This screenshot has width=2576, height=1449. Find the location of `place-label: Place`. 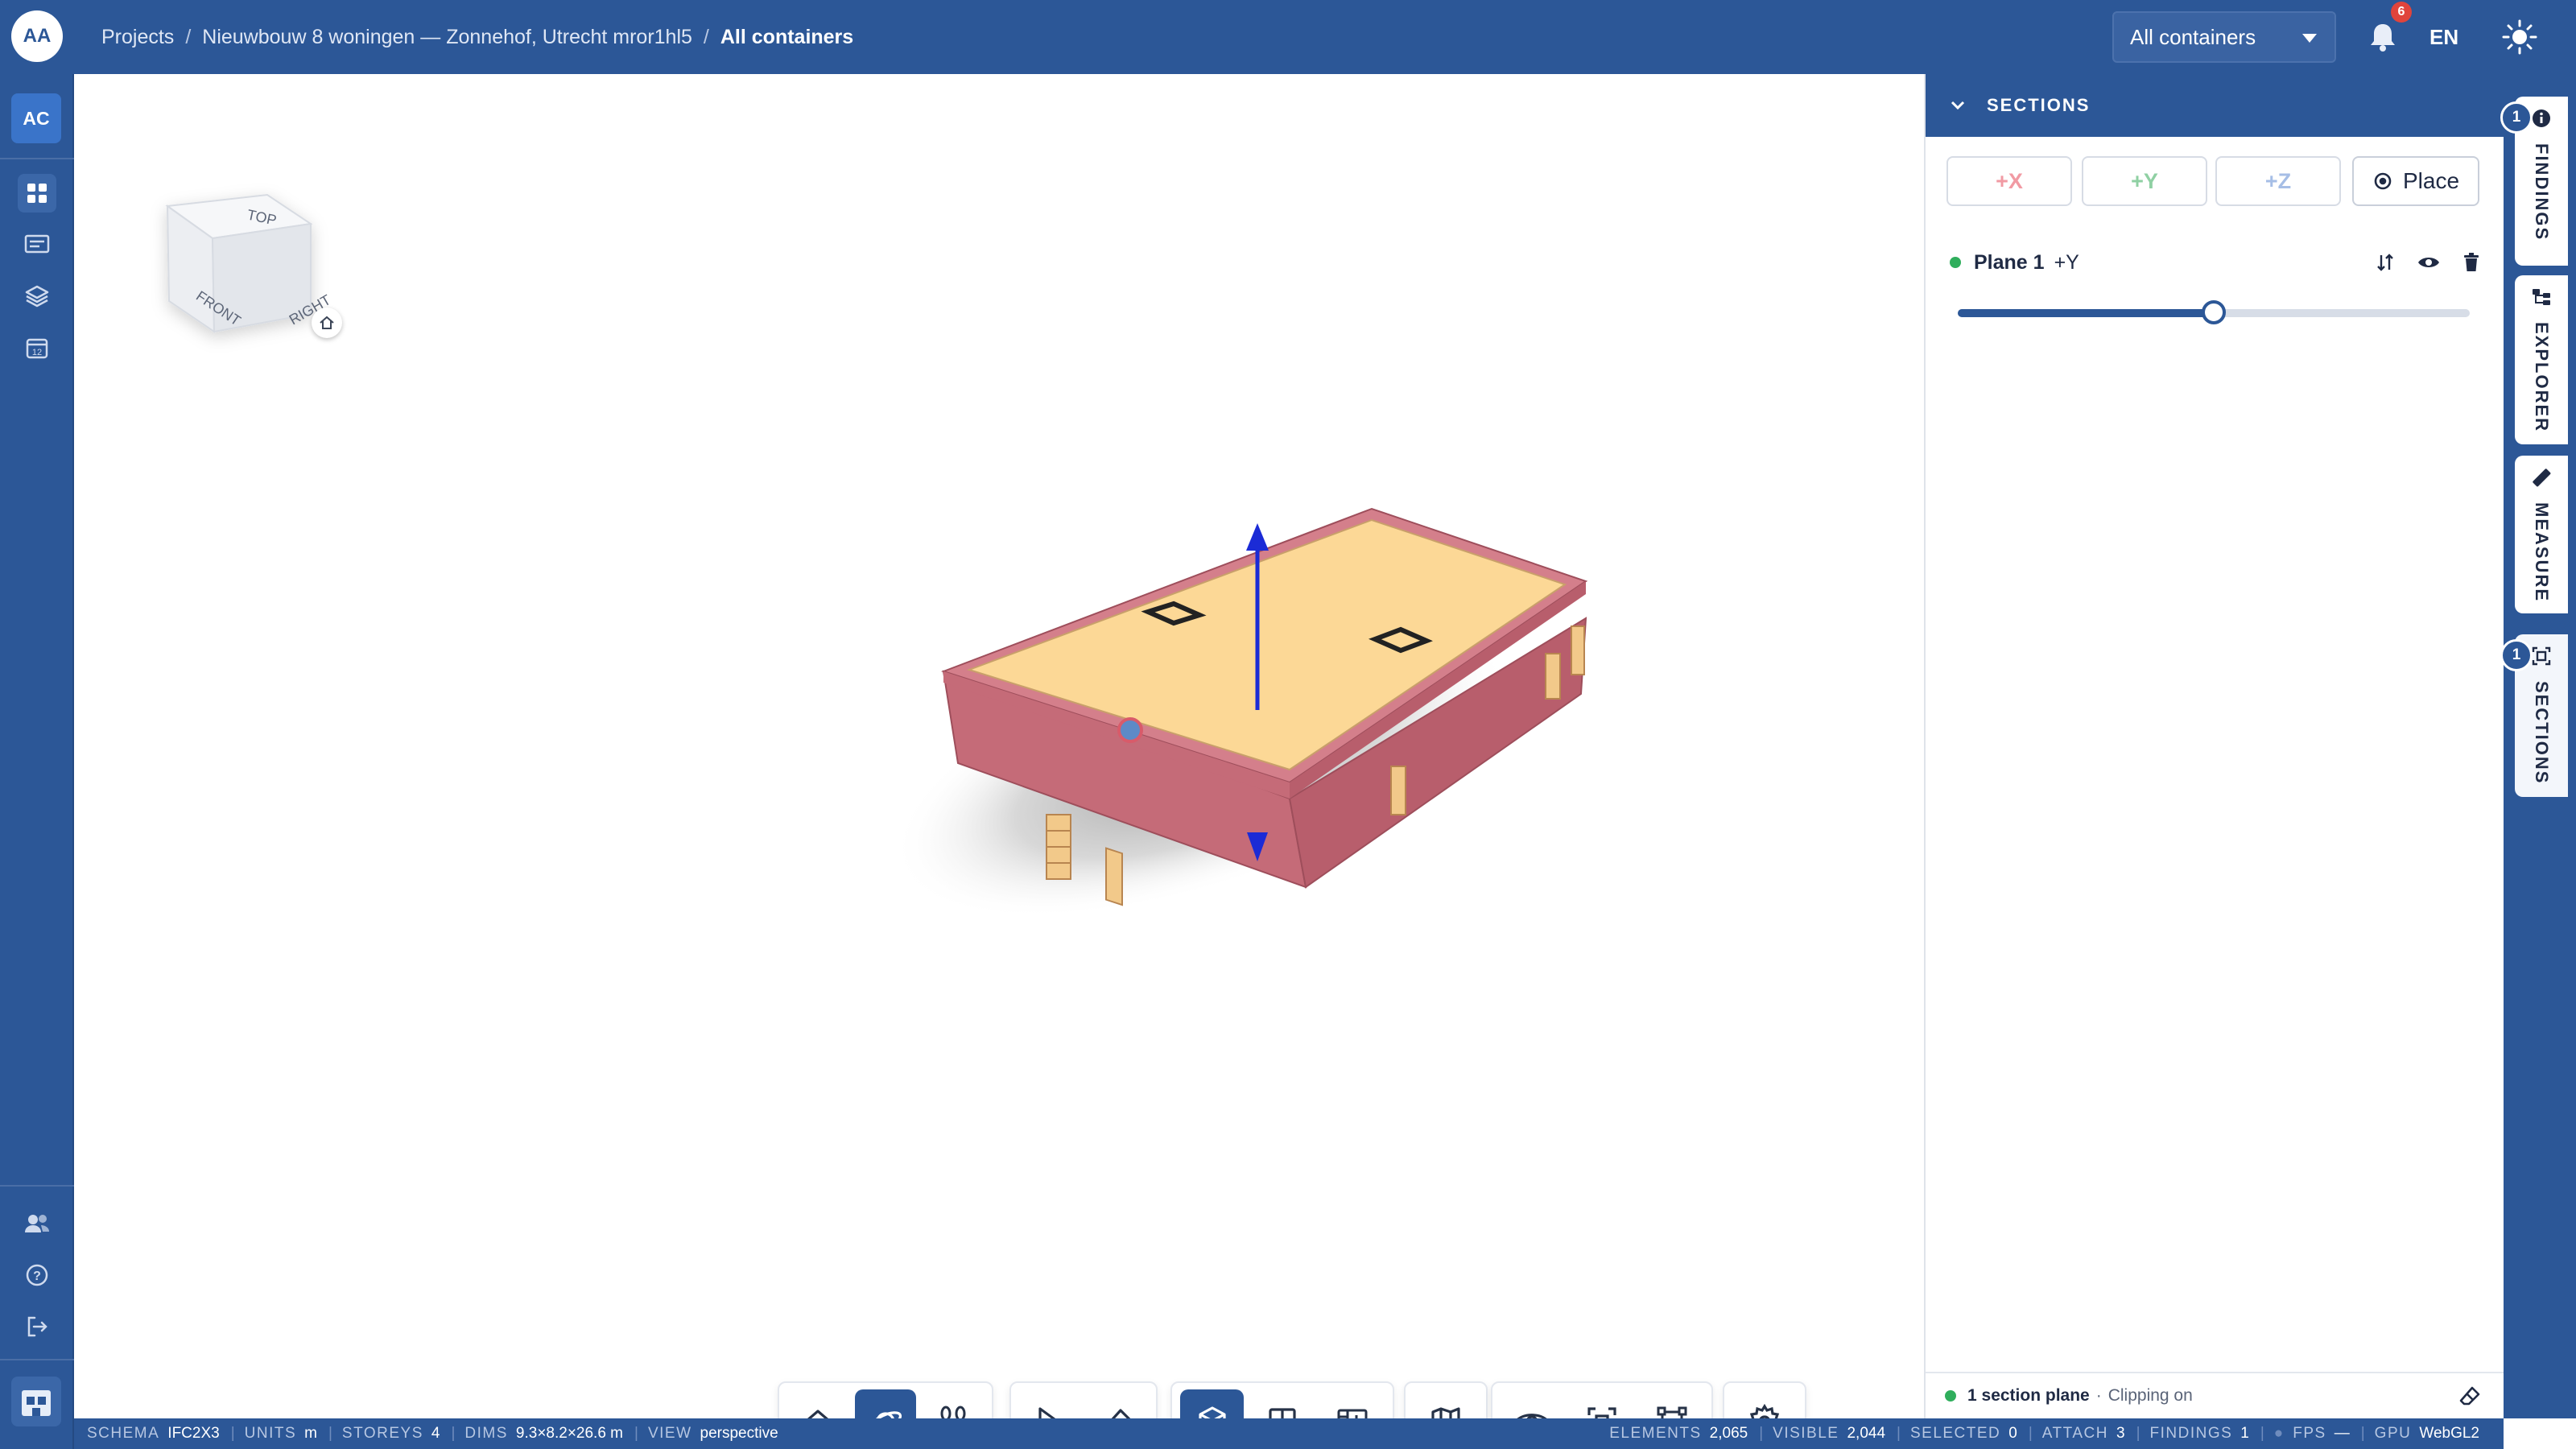

place-label: Place is located at coordinates (2431, 180).